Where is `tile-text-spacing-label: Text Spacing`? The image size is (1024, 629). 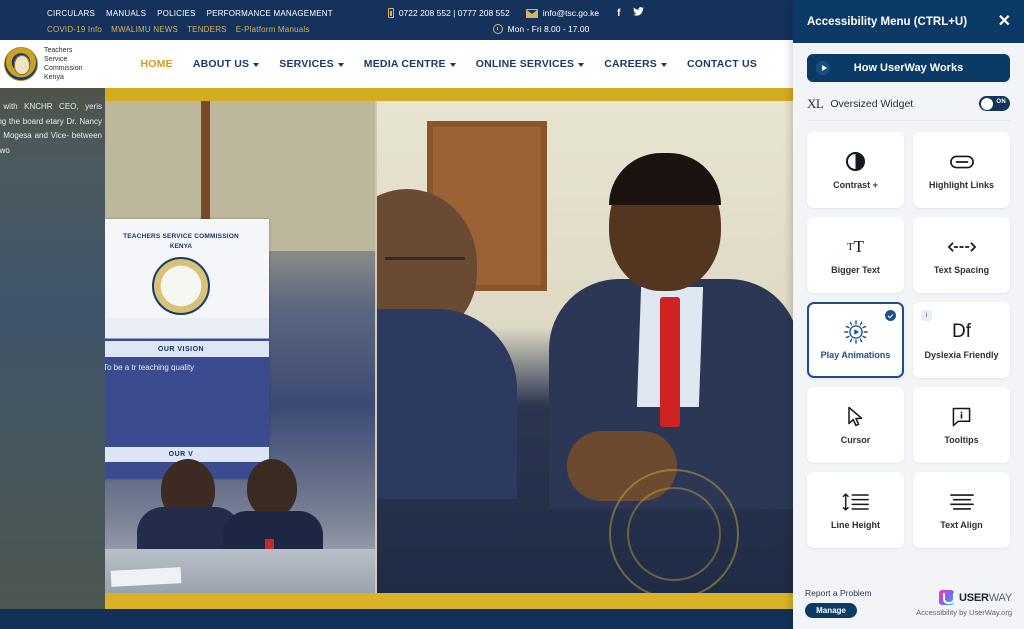 tile-text-spacing-label: Text Spacing is located at coordinates (961, 269).